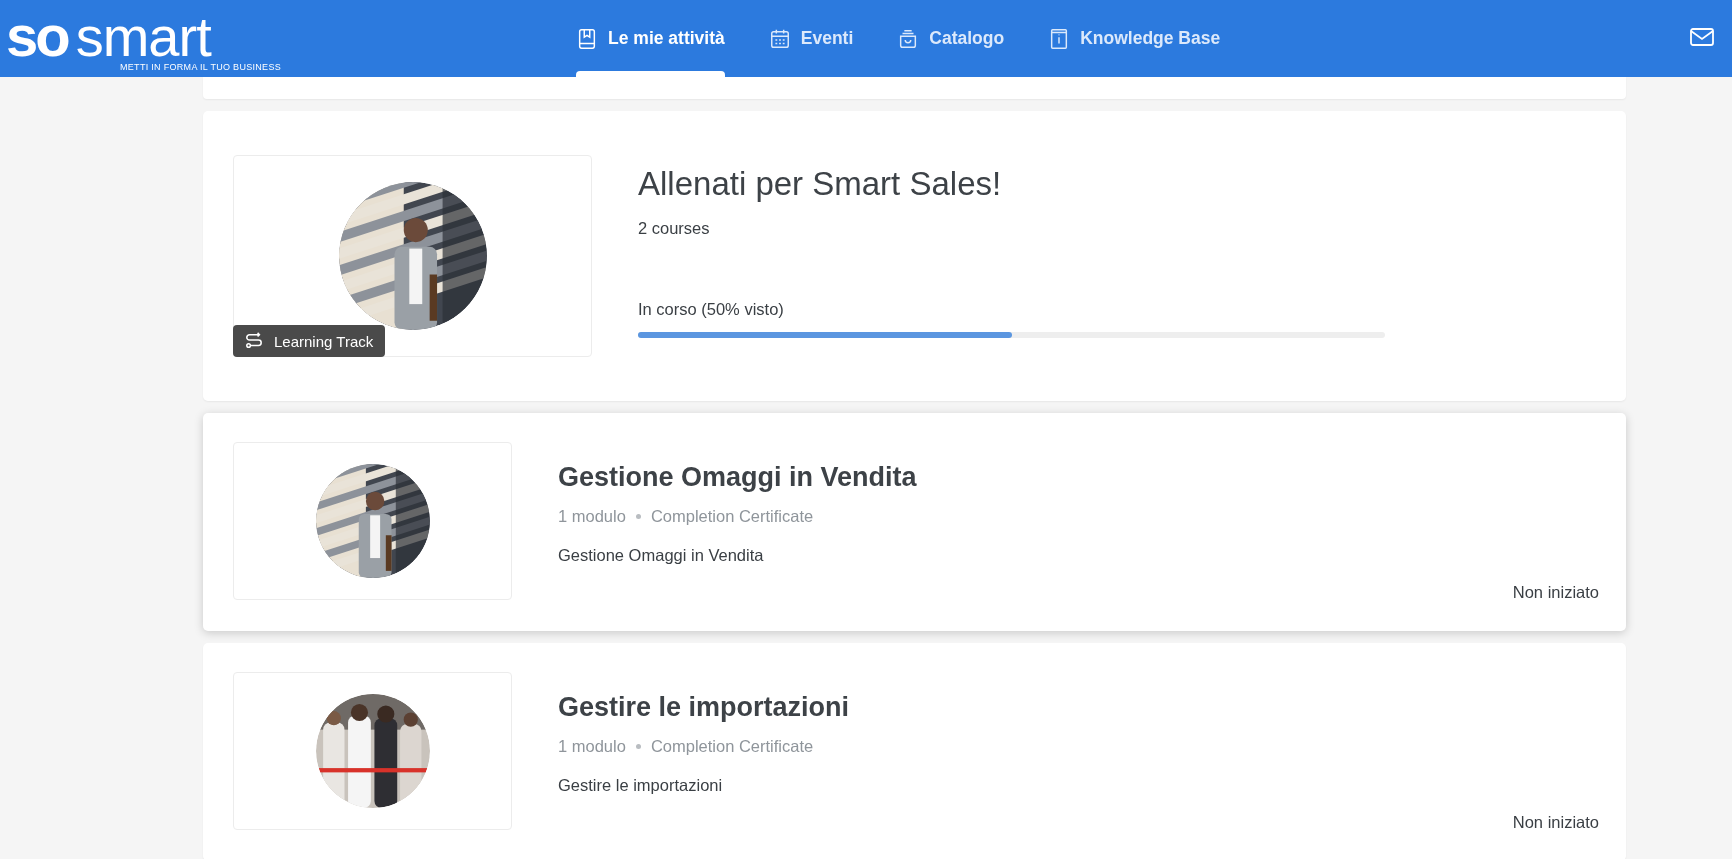 This screenshot has height=859, width=1732. I want to click on course-description: Gestire le importazioni, so click(641, 785).